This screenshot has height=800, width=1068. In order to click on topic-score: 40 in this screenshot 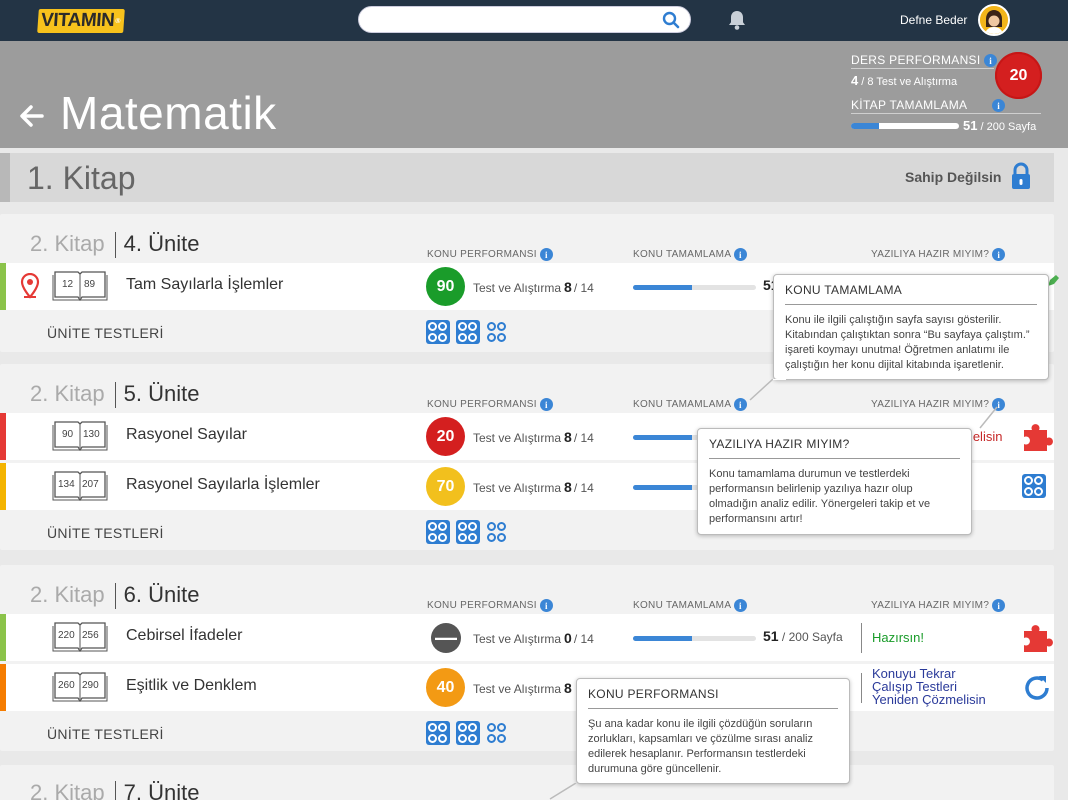, I will do `click(445, 687)`.